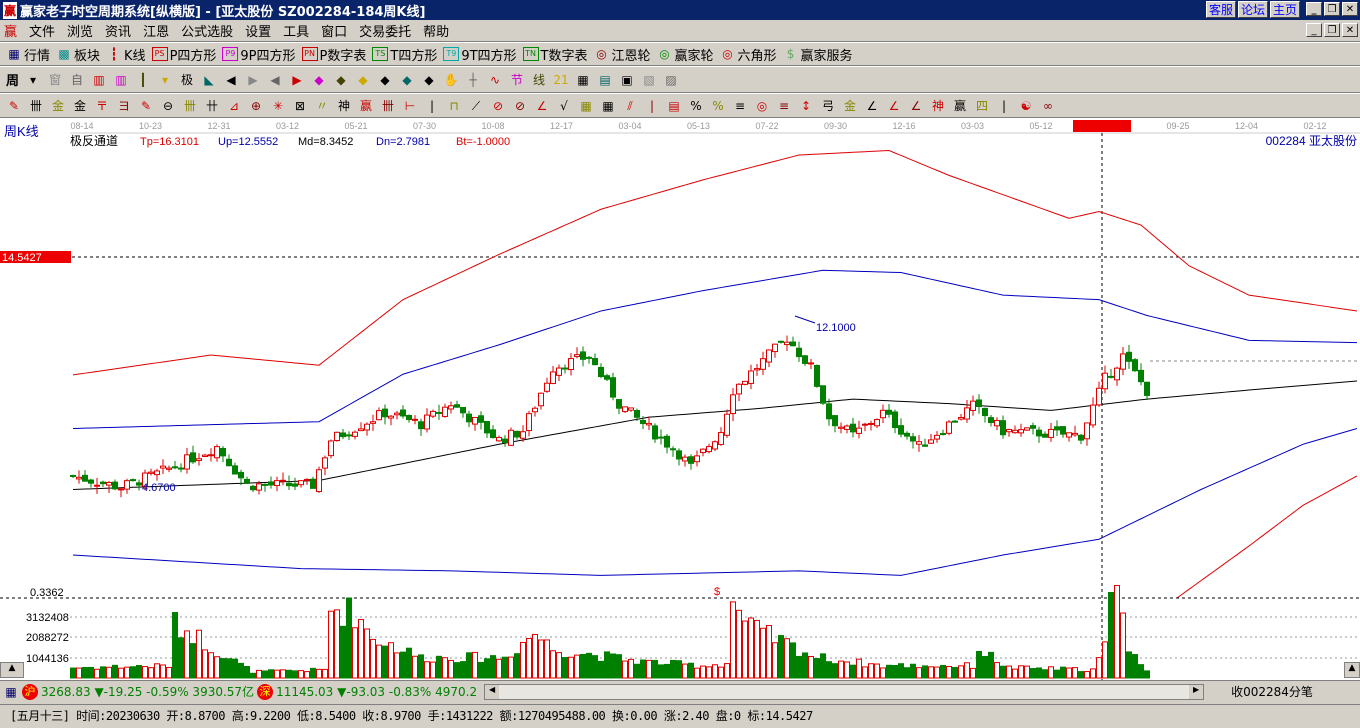 The image size is (1360, 728). Describe the element at coordinates (1352, 670) in the screenshot. I see `scroll-up-button-right: ▲` at that location.